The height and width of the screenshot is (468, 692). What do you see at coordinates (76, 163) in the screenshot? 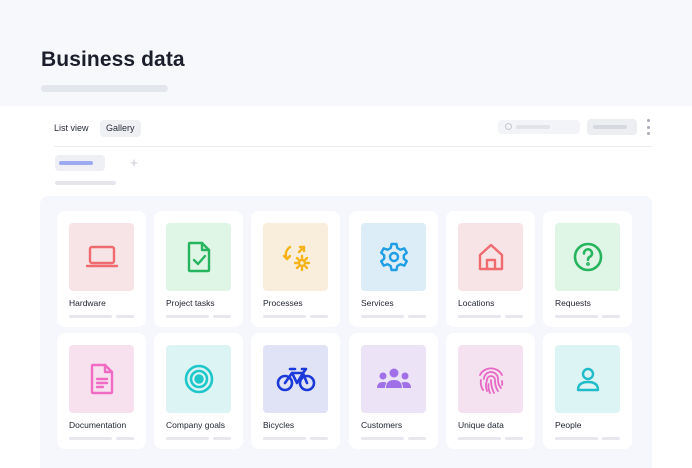
I see `filter-chip-placeholder-bar` at bounding box center [76, 163].